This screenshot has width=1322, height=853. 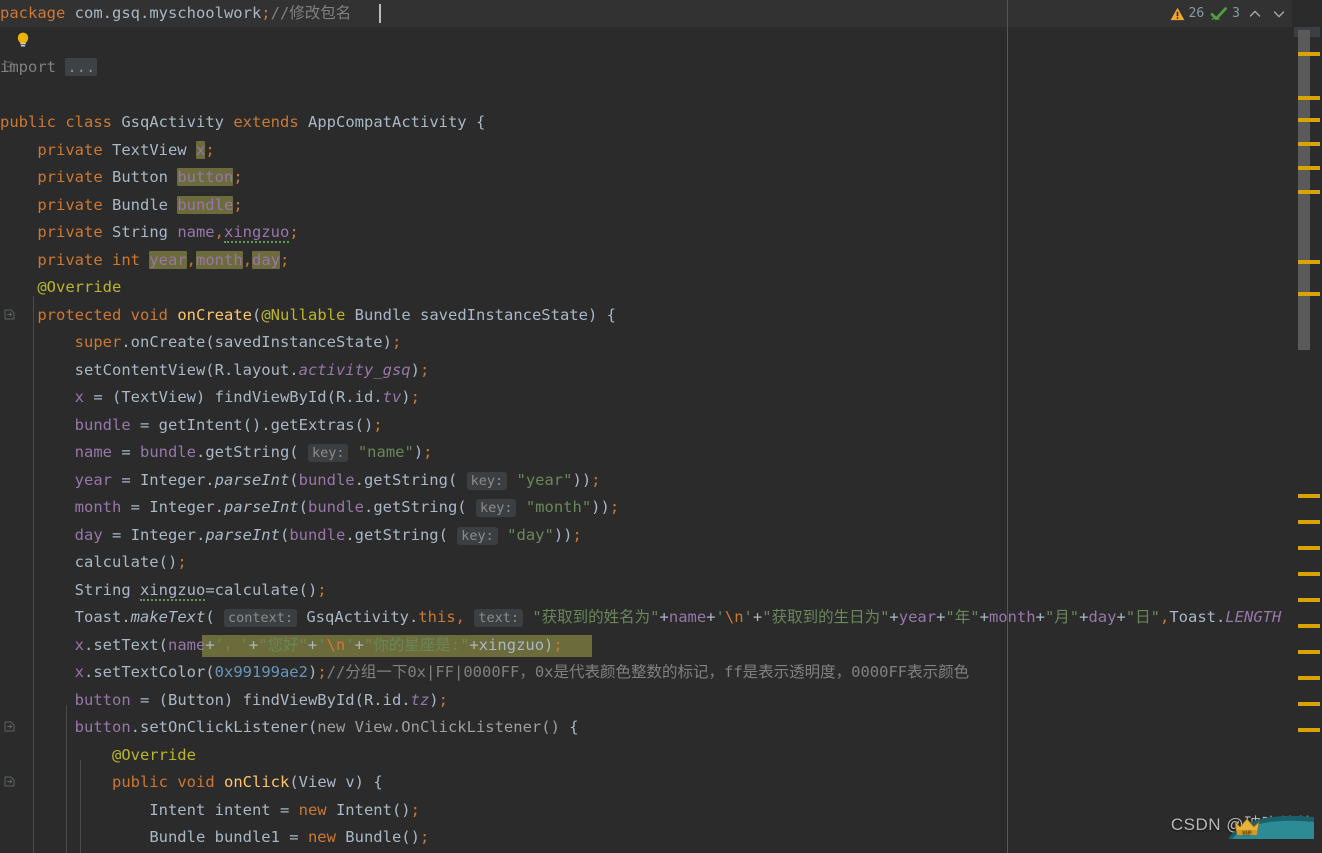 I want to click on code-token: "年", so click(x=962, y=617).